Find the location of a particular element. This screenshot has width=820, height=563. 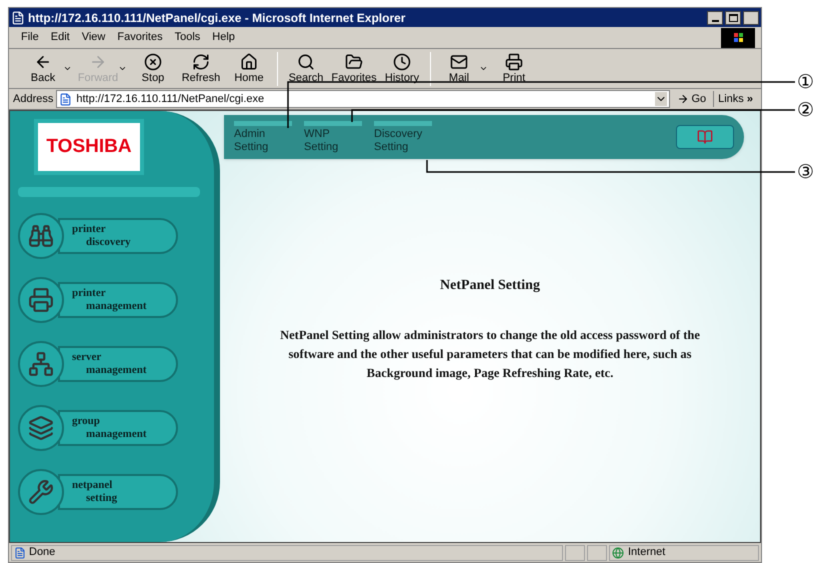

globe-icon is located at coordinates (618, 552).